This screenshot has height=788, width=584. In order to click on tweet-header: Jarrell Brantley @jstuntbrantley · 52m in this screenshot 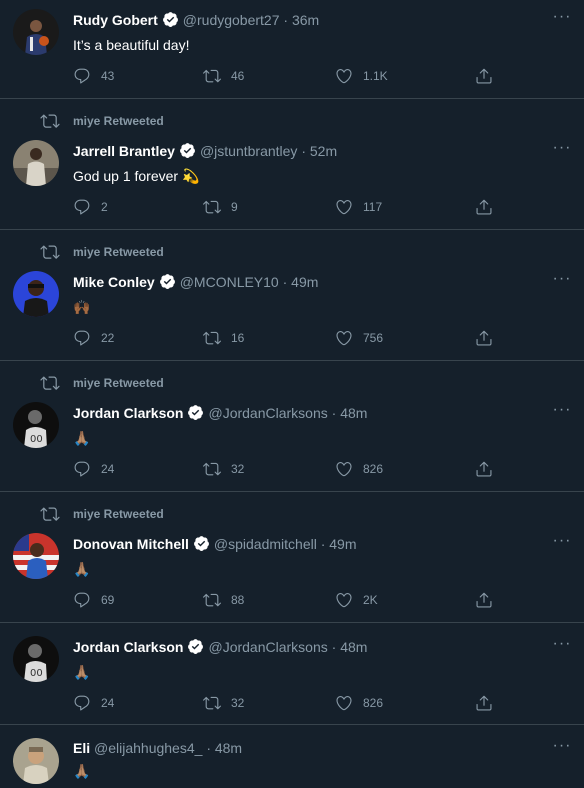, I will do `click(205, 152)`.